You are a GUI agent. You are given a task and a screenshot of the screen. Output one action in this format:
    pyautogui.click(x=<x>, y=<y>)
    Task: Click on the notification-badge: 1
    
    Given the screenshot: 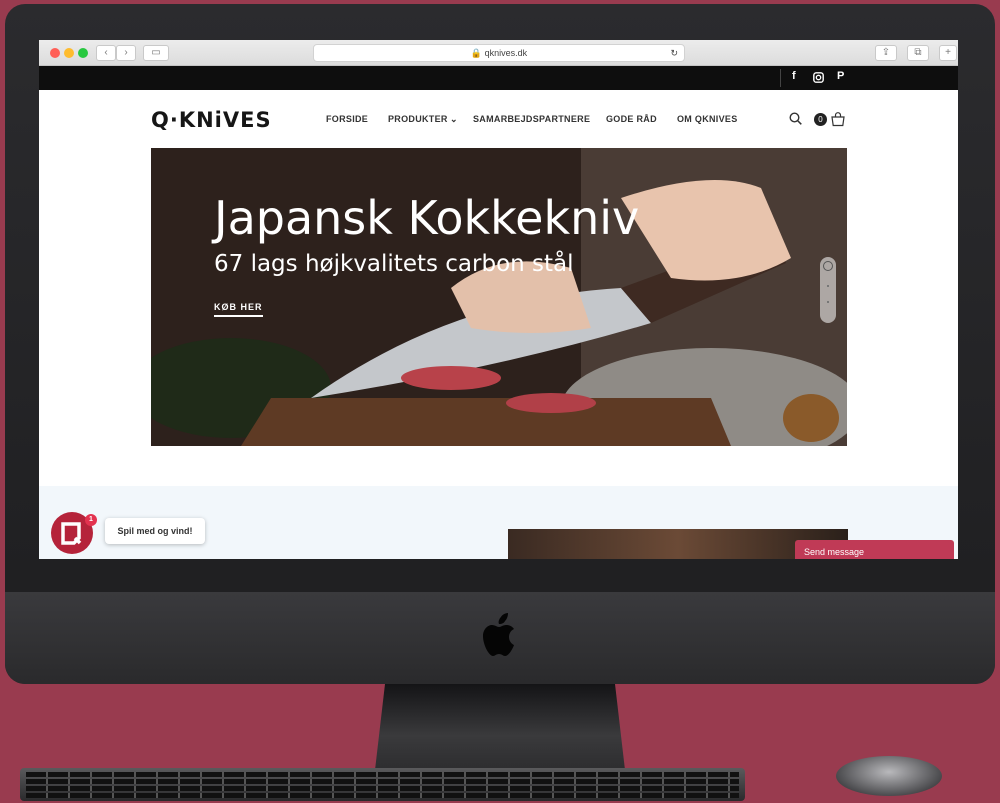 What is the action you would take?
    pyautogui.click(x=91, y=520)
    